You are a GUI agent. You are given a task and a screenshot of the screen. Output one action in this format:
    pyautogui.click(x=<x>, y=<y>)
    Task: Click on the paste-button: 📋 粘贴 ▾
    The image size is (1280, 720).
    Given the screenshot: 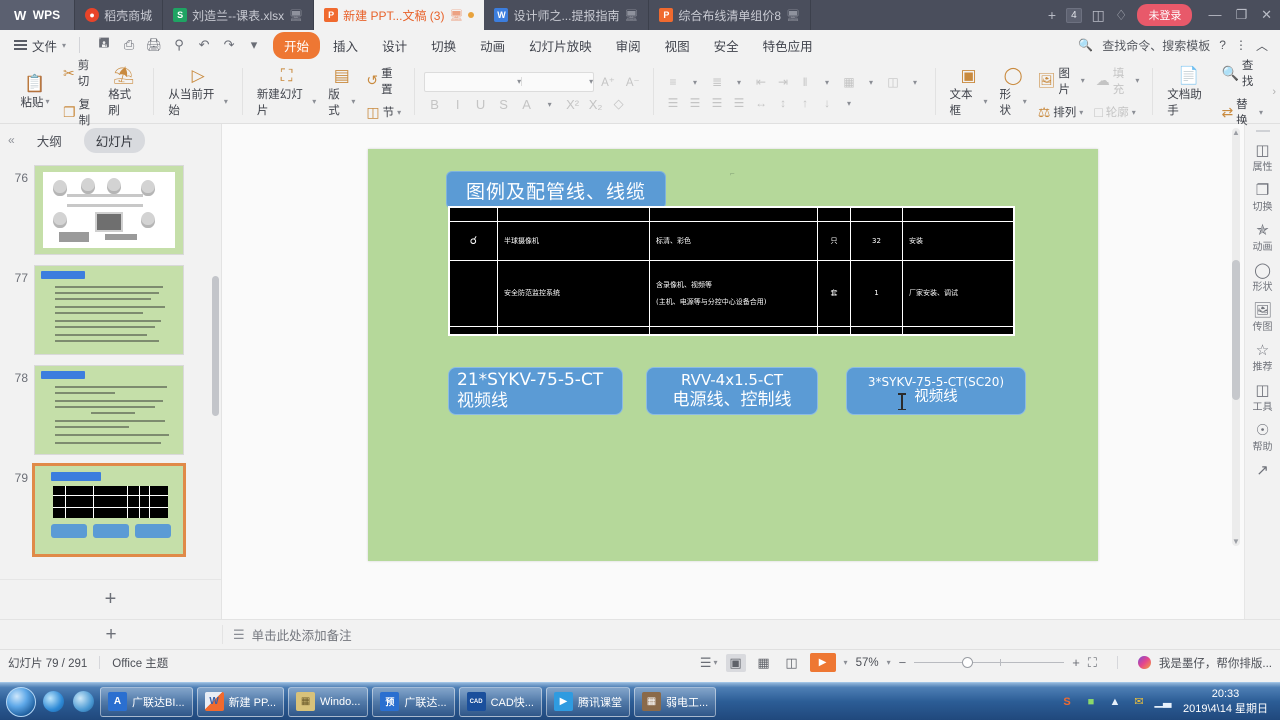 What is the action you would take?
    pyautogui.click(x=35, y=92)
    